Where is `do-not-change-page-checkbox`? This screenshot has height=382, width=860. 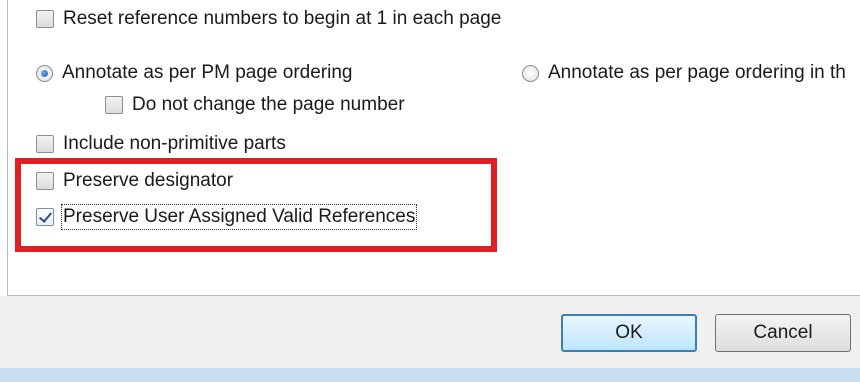
do-not-change-page-checkbox is located at coordinates (114, 105).